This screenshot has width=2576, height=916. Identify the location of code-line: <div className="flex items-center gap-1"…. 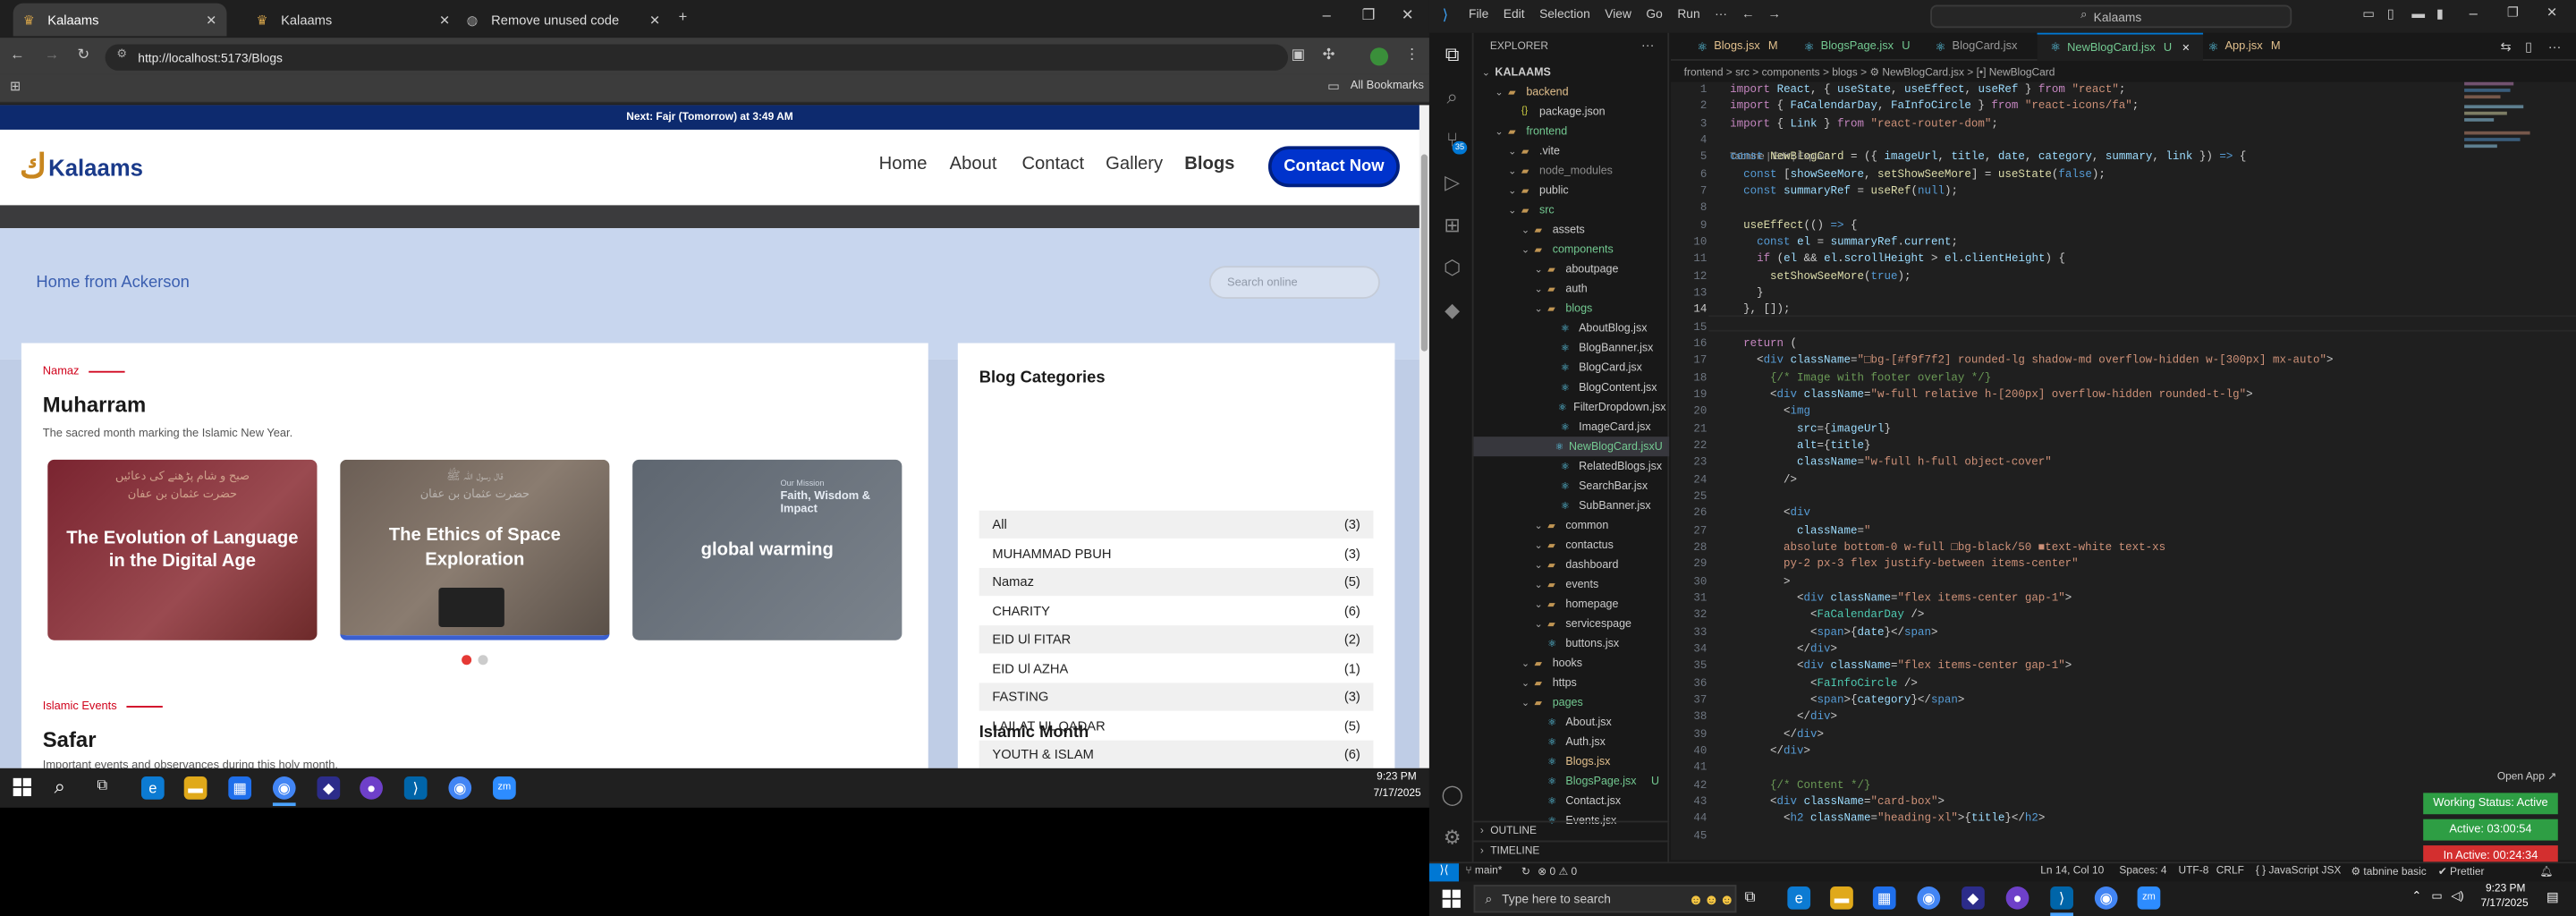
(1901, 598).